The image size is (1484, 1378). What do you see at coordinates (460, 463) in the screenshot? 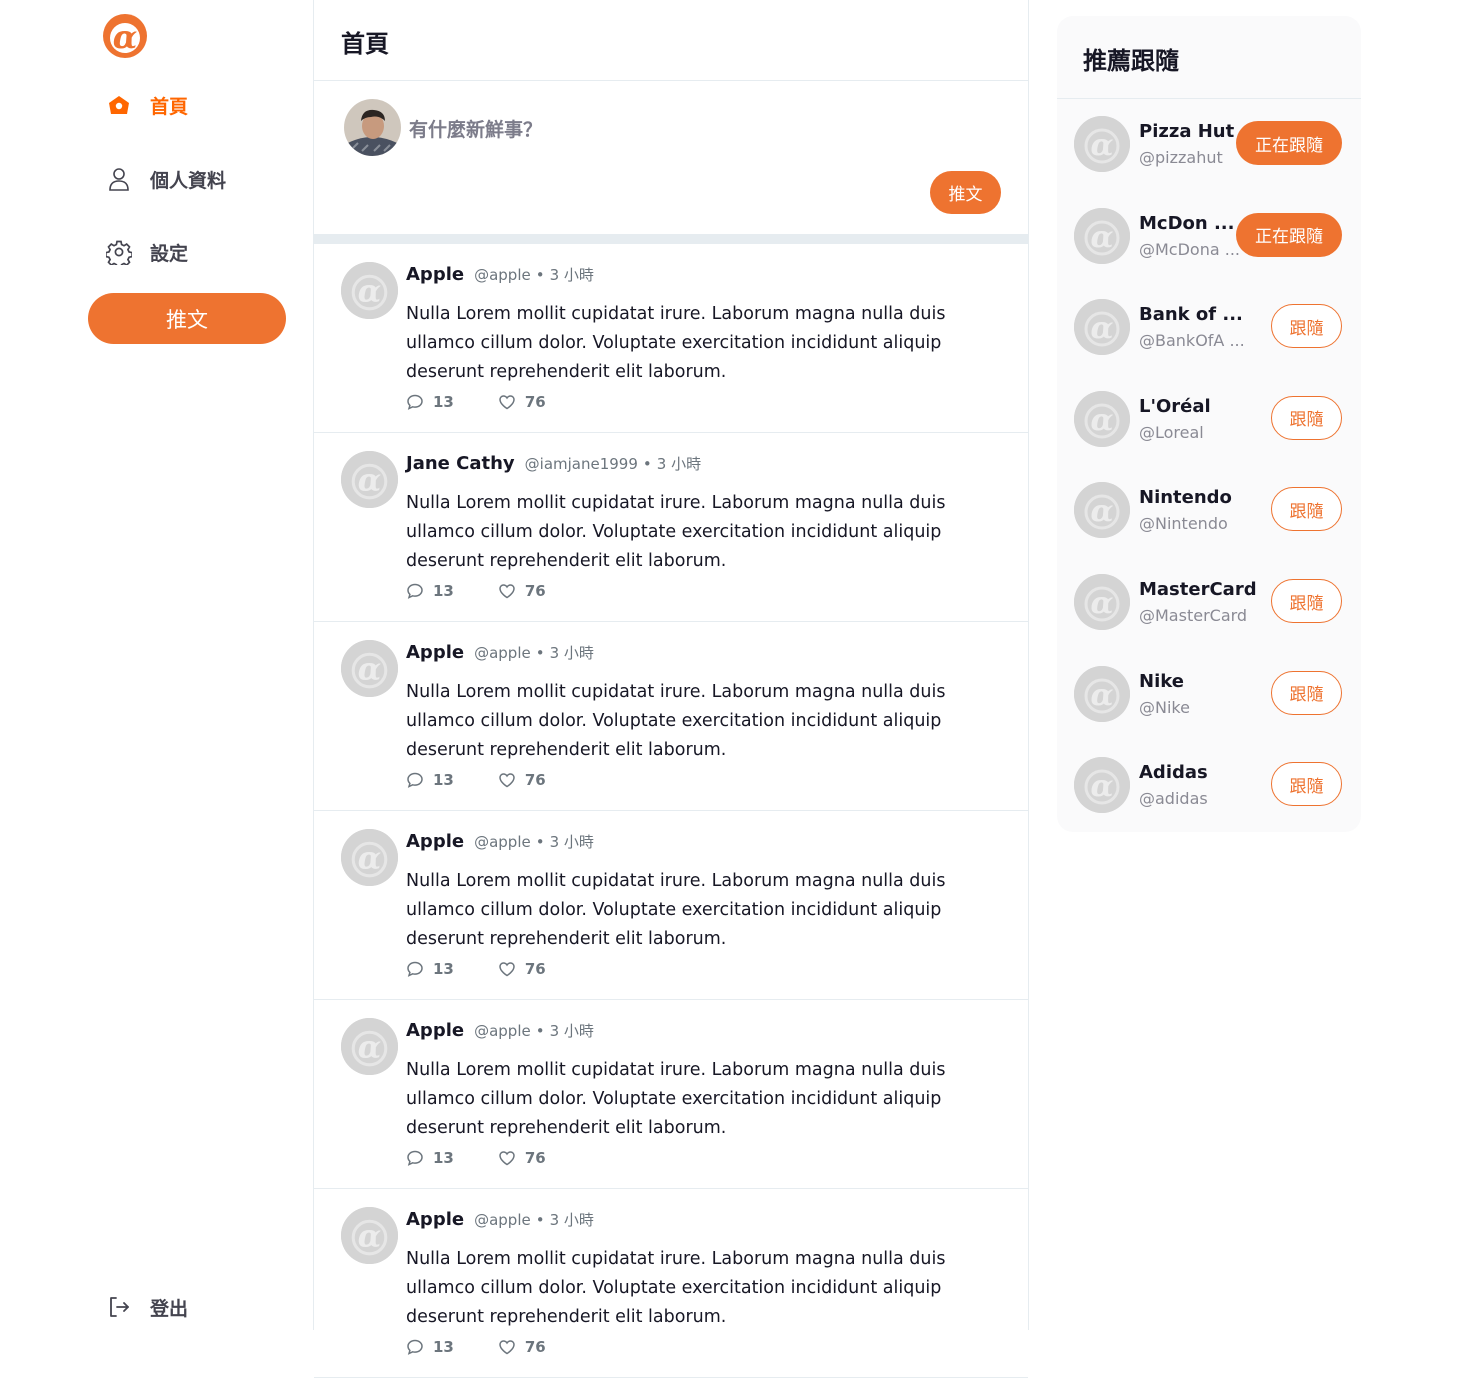
I see `tweet-author-name: Jane Cathy` at bounding box center [460, 463].